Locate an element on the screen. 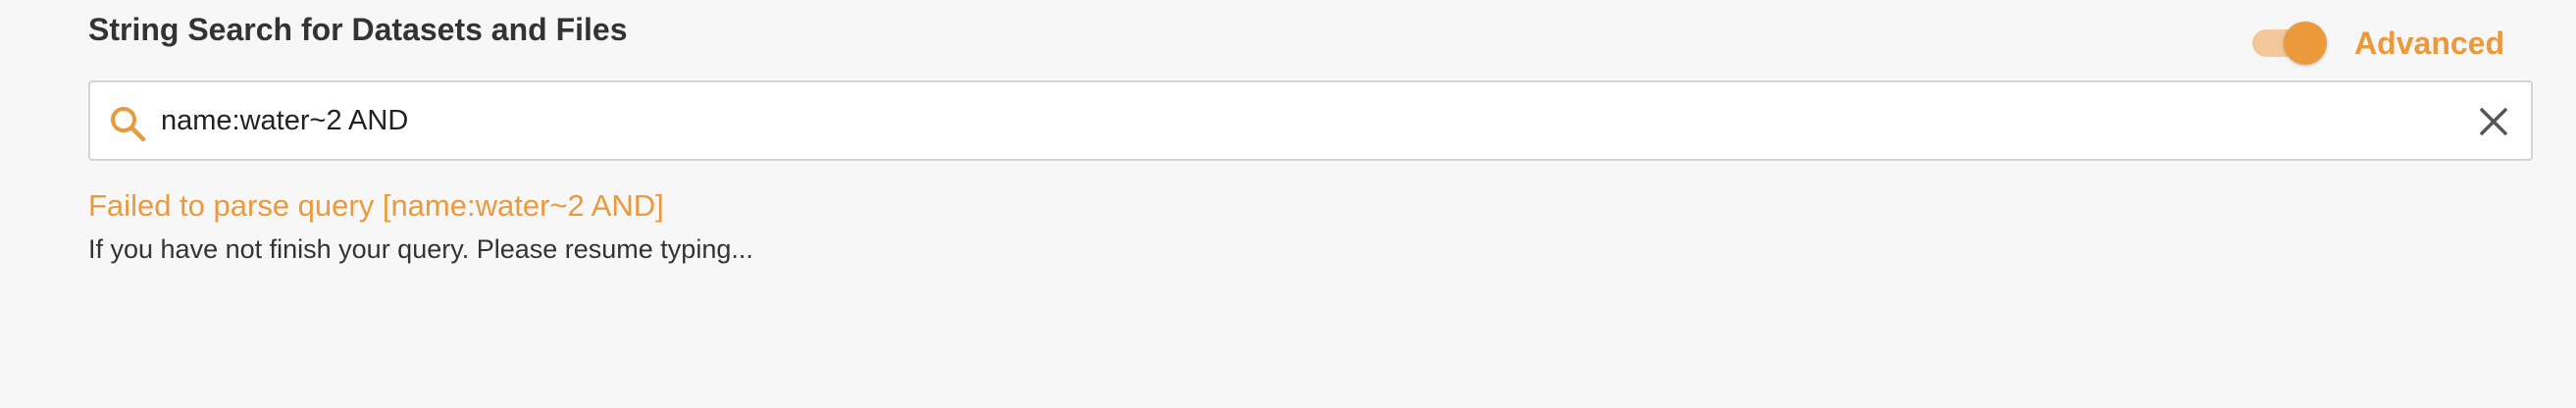 The height and width of the screenshot is (408, 2576). toggle-knob is located at coordinates (2306, 43).